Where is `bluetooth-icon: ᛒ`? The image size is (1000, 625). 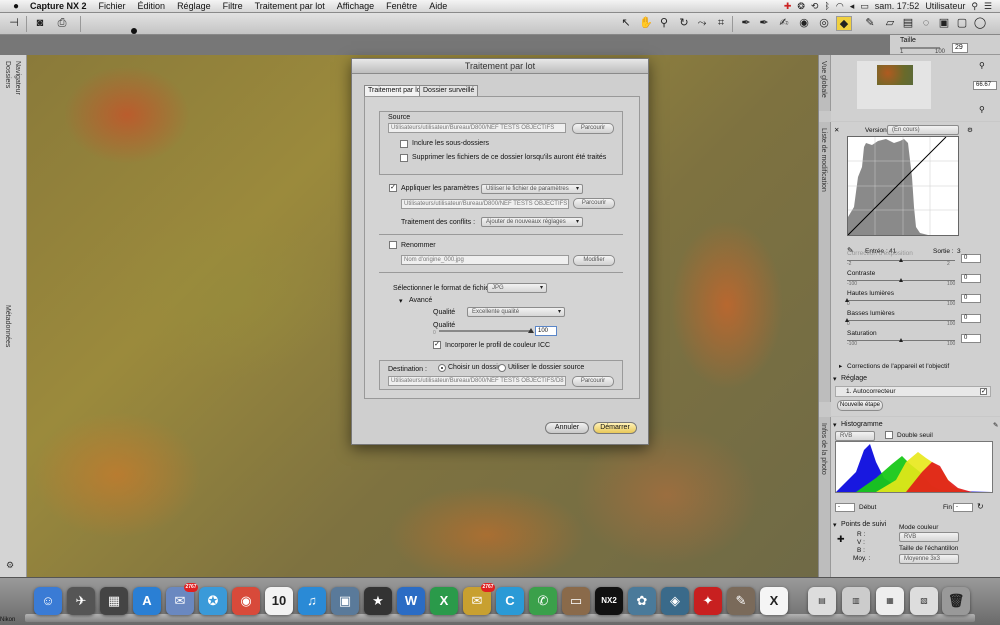 bluetooth-icon: ᛒ is located at coordinates (826, 6).